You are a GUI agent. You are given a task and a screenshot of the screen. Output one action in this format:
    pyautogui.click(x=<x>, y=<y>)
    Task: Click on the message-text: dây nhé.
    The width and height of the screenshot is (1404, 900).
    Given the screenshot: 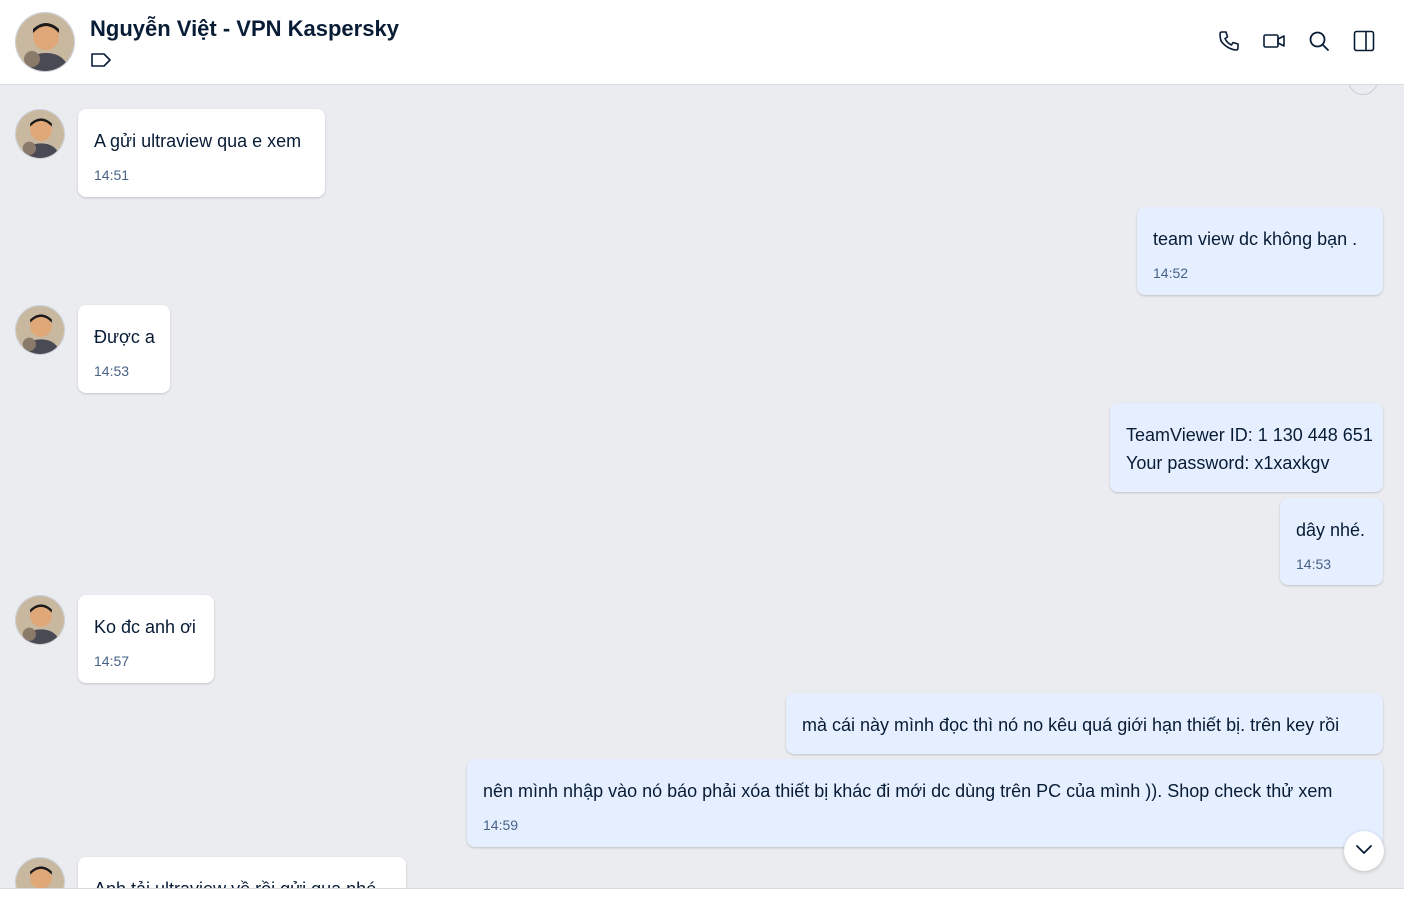 What is the action you would take?
    pyautogui.click(x=1331, y=530)
    